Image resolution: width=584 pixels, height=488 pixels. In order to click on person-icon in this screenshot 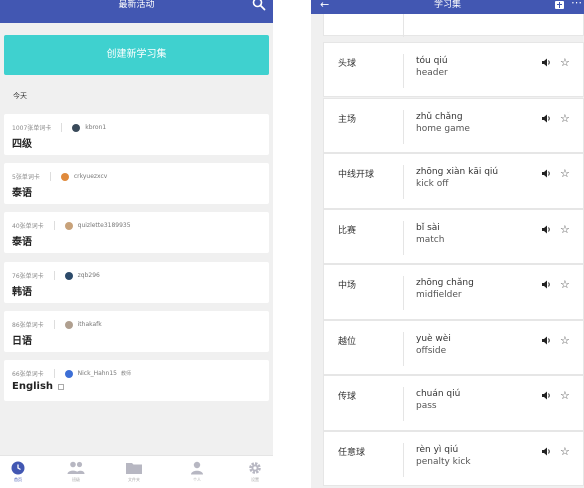, I will do `click(197, 468)`.